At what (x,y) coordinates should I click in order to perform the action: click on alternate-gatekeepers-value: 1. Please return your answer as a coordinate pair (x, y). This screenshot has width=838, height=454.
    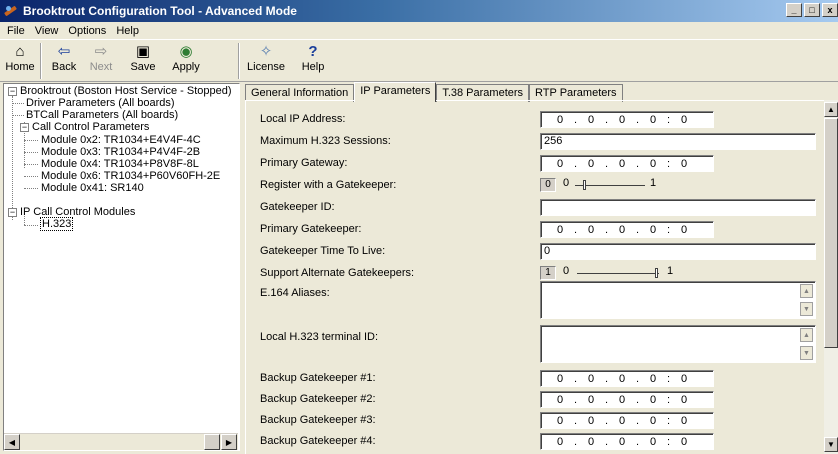
    Looking at the image, I should click on (548, 273).